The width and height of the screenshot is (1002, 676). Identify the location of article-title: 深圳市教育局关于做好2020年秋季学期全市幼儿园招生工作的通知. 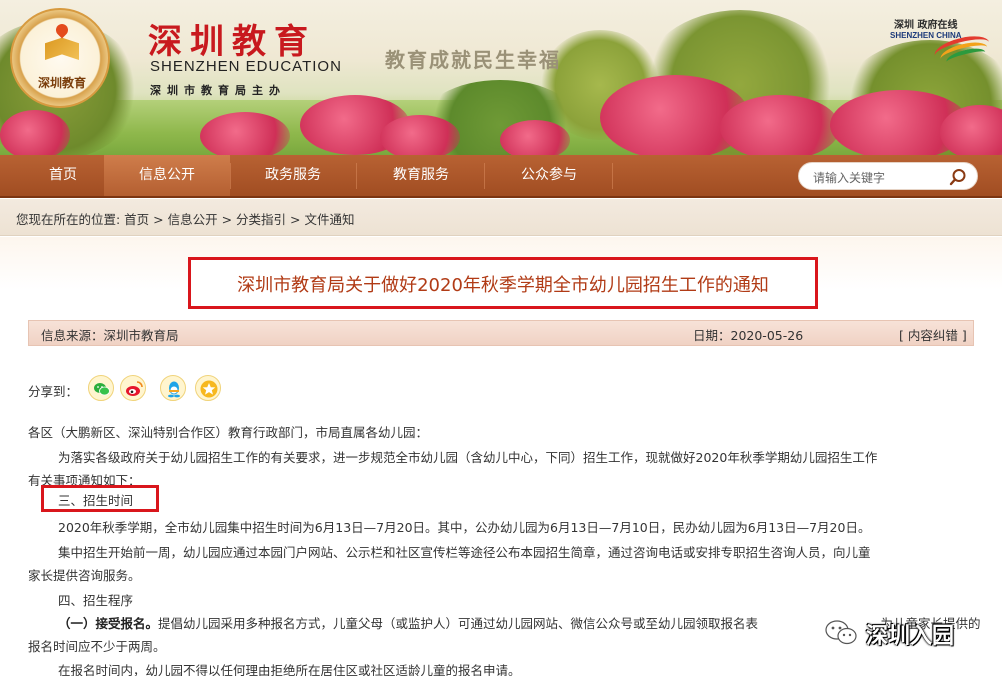
(503, 285).